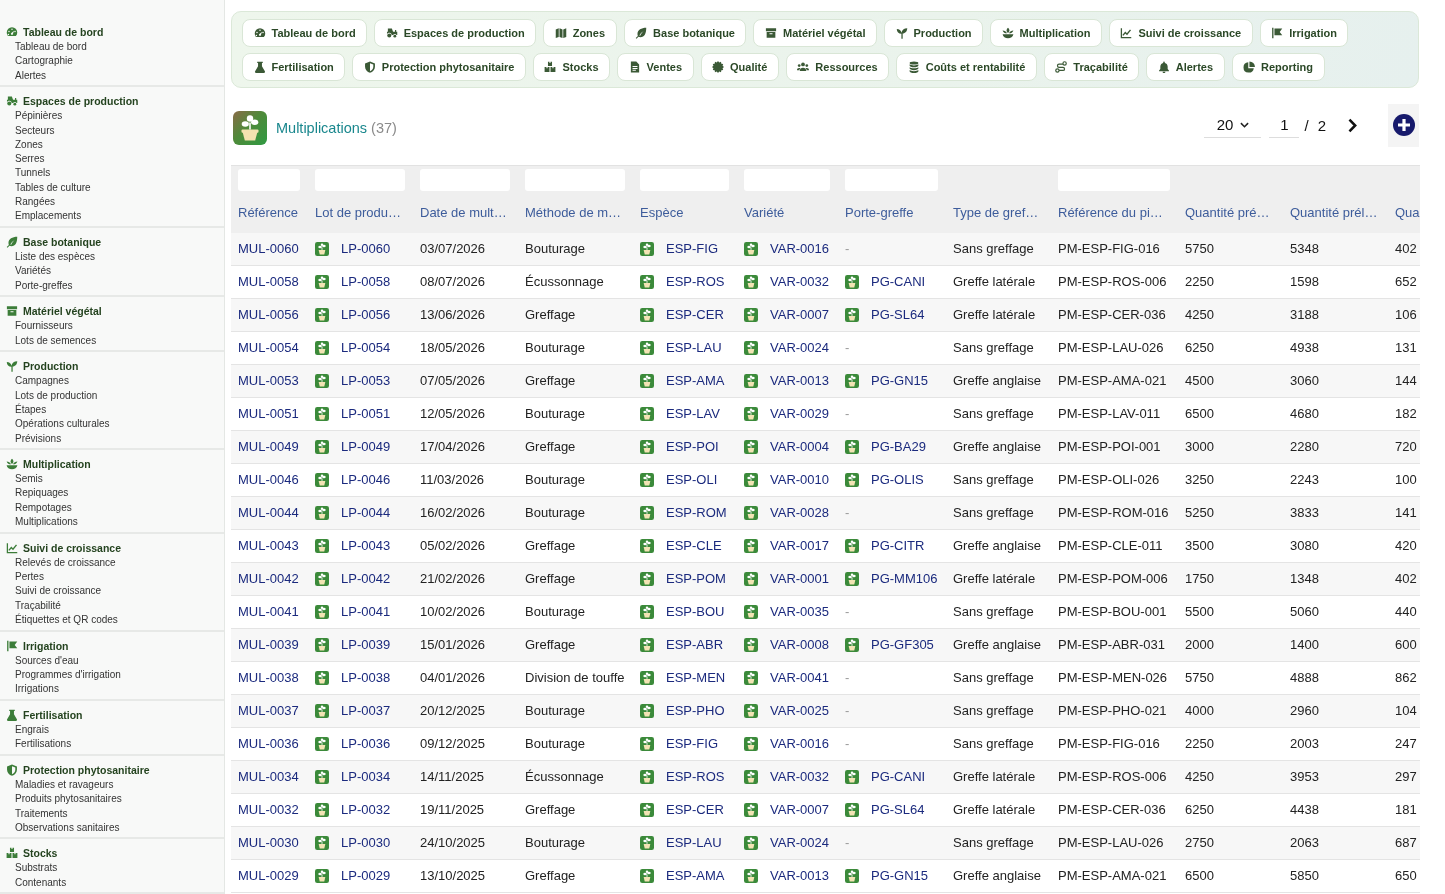 The image size is (1445, 894). I want to click on nav-button: Protection phytosanitaire, so click(439, 67).